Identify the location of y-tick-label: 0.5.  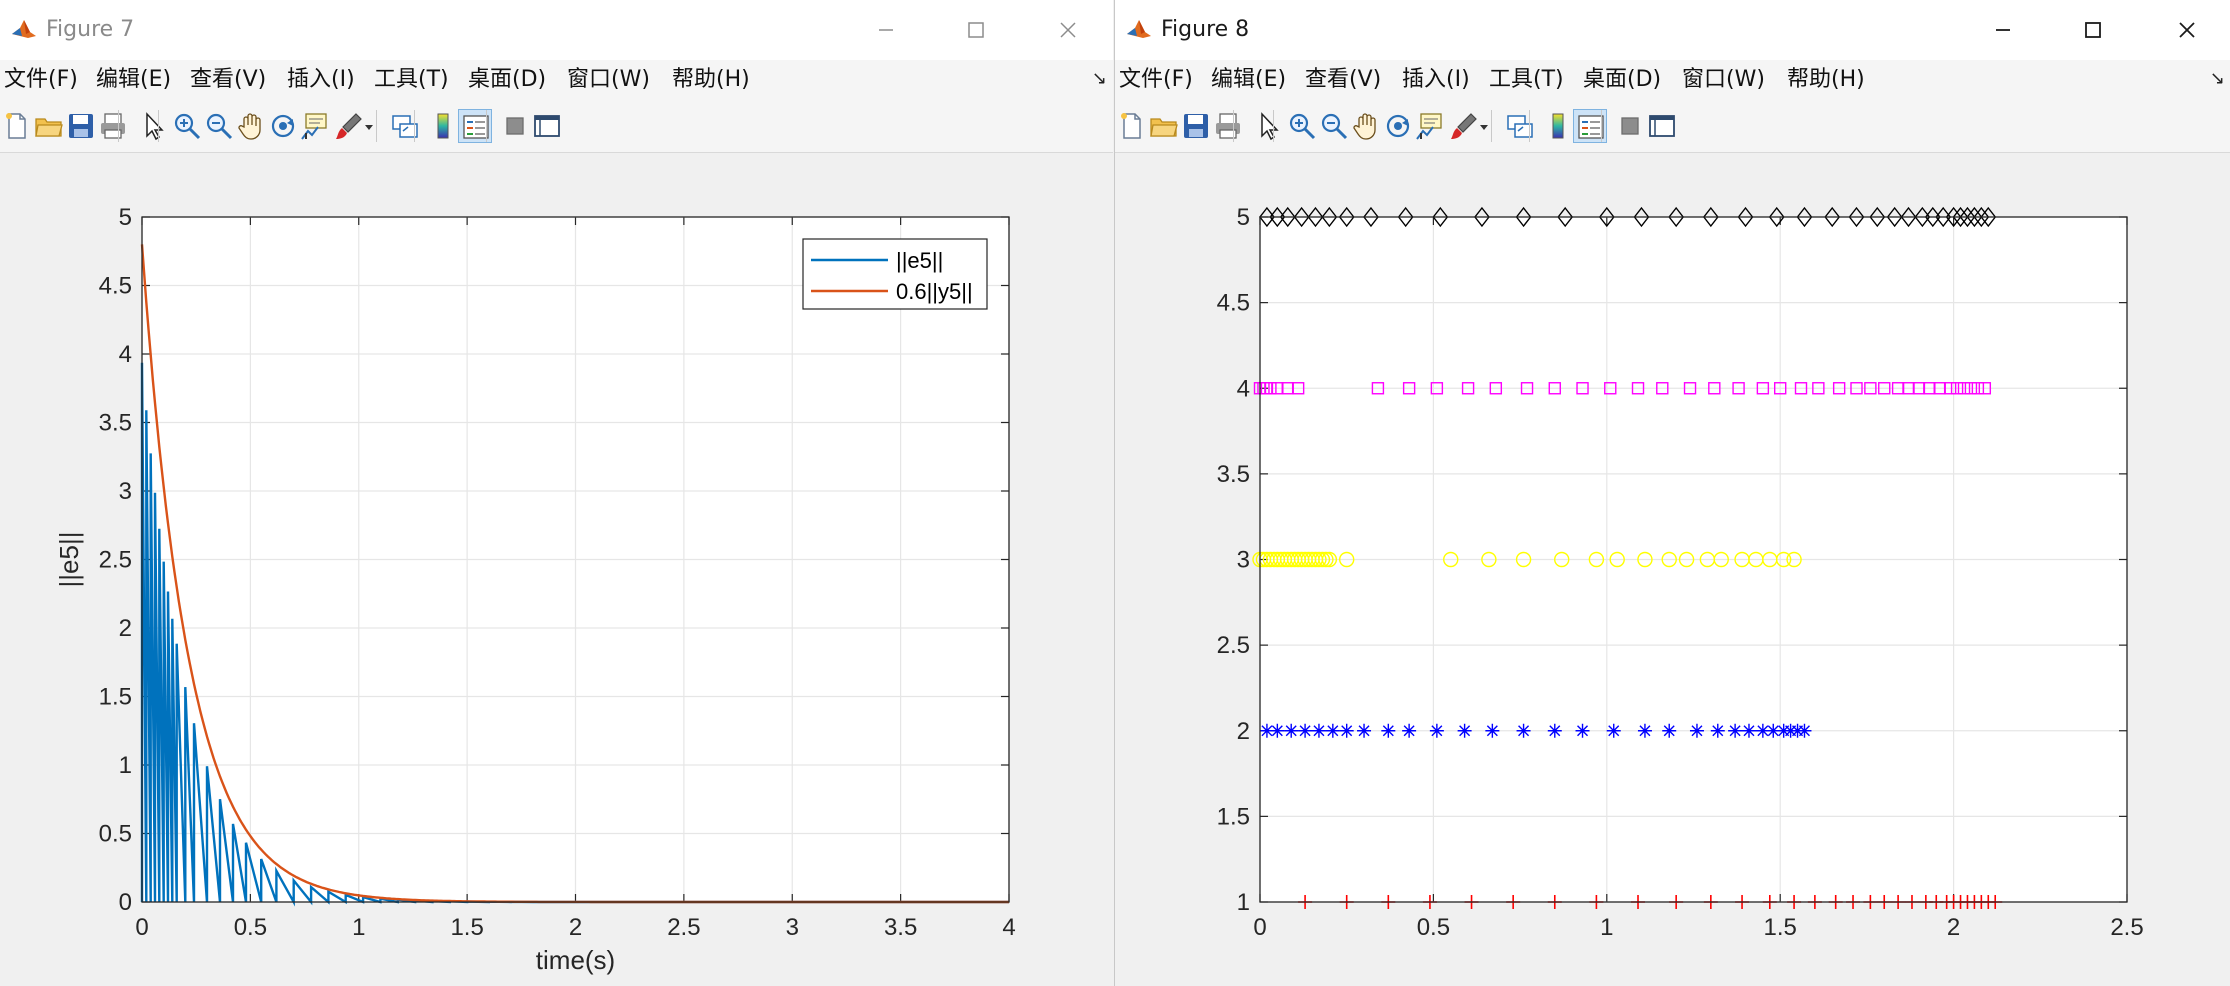
(115, 834).